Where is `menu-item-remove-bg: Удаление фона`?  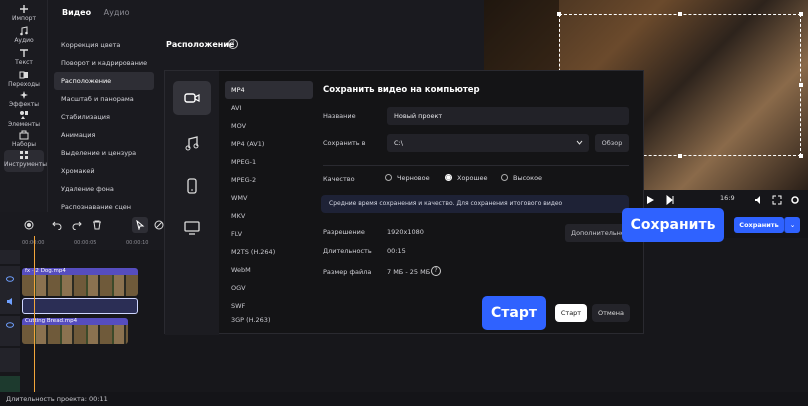
menu-item-remove-bg: Удаление фона is located at coordinates (104, 189).